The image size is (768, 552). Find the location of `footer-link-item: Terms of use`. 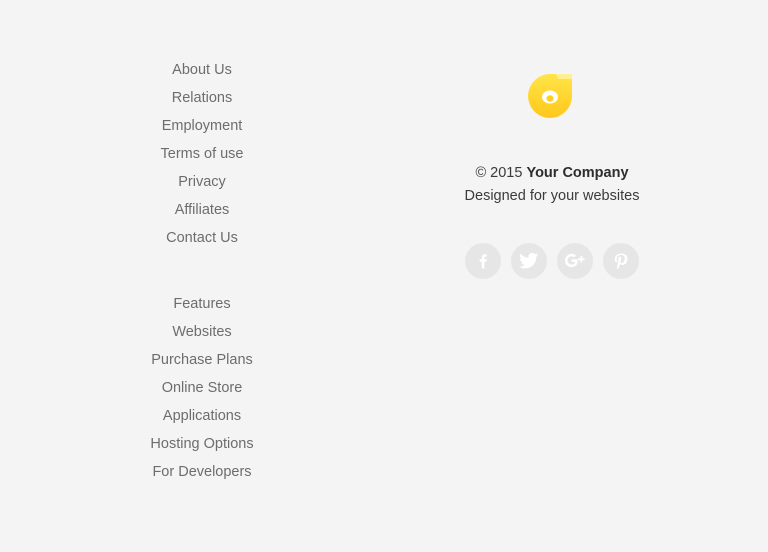

footer-link-item: Terms of use is located at coordinates (202, 156).